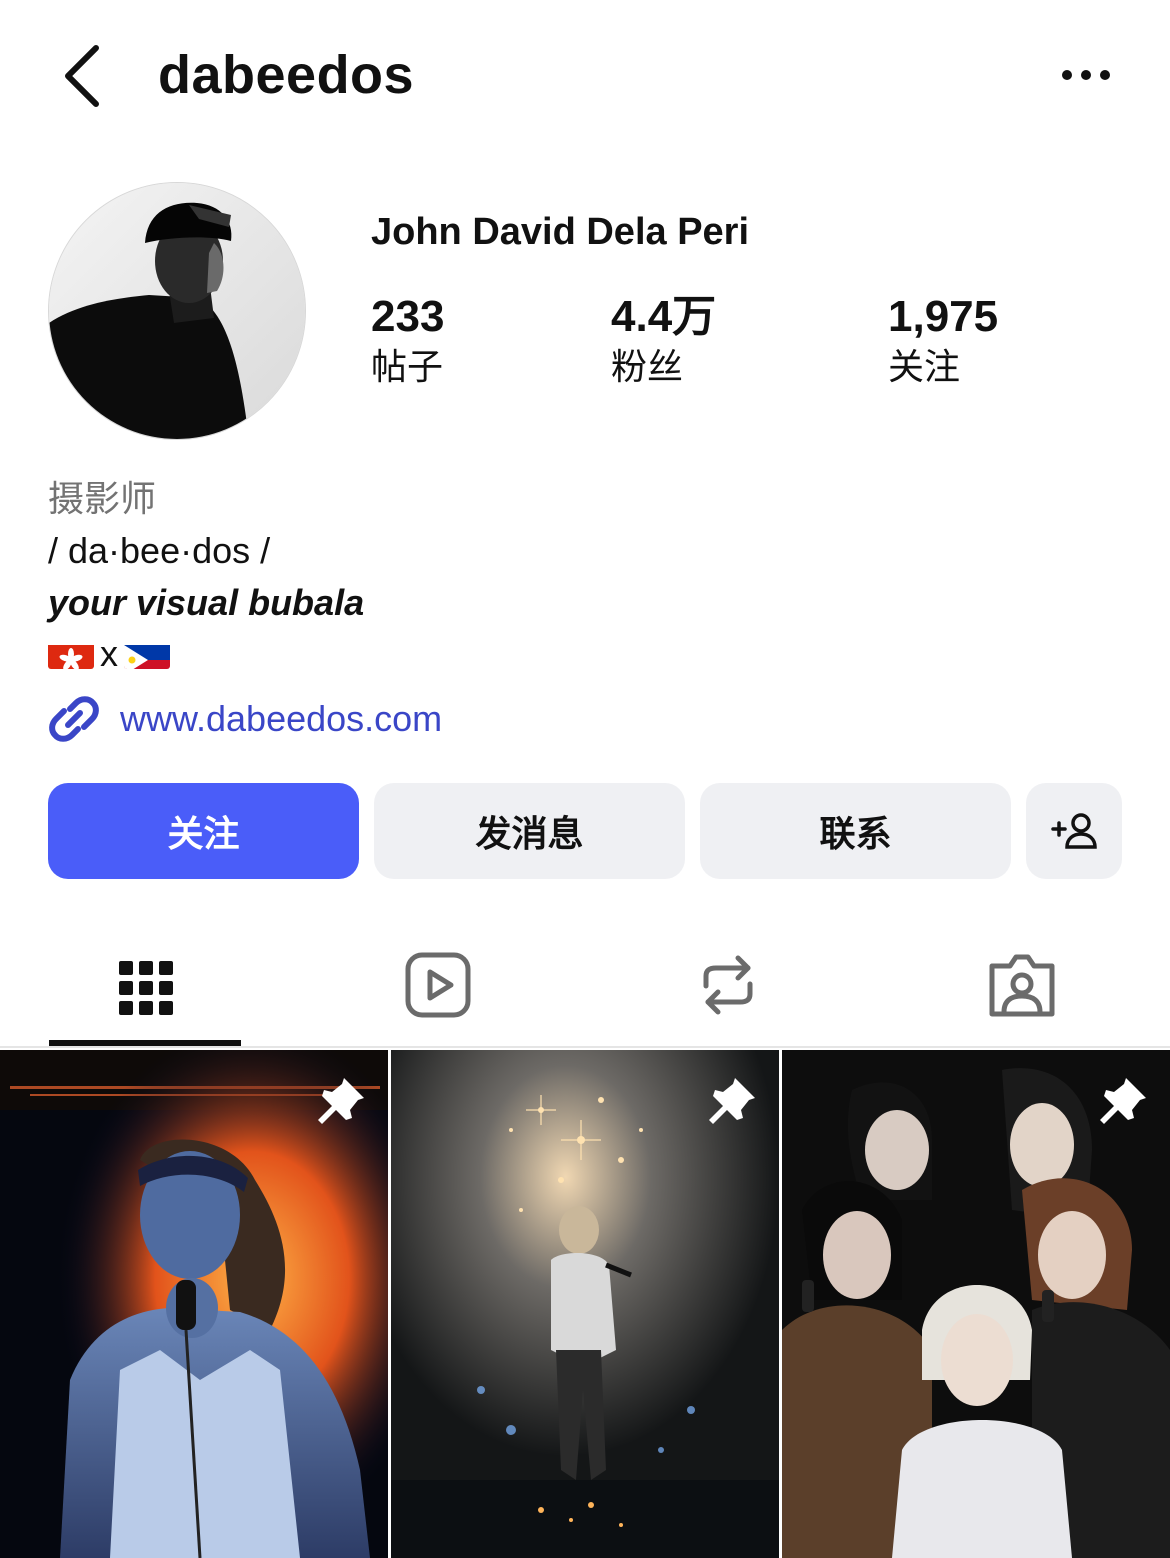 Image resolution: width=1170 pixels, height=1558 pixels. Describe the element at coordinates (408, 316) in the screenshot. I see `posts-count-value: 233` at that location.